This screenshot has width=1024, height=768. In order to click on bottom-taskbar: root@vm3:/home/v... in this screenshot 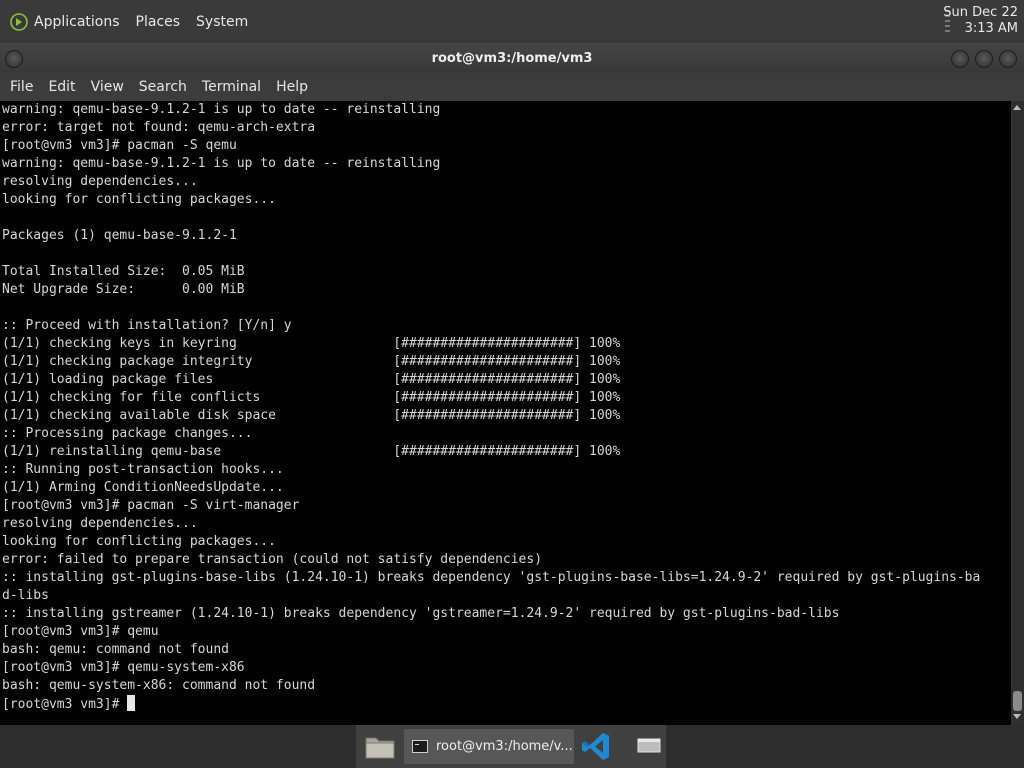, I will do `click(512, 746)`.